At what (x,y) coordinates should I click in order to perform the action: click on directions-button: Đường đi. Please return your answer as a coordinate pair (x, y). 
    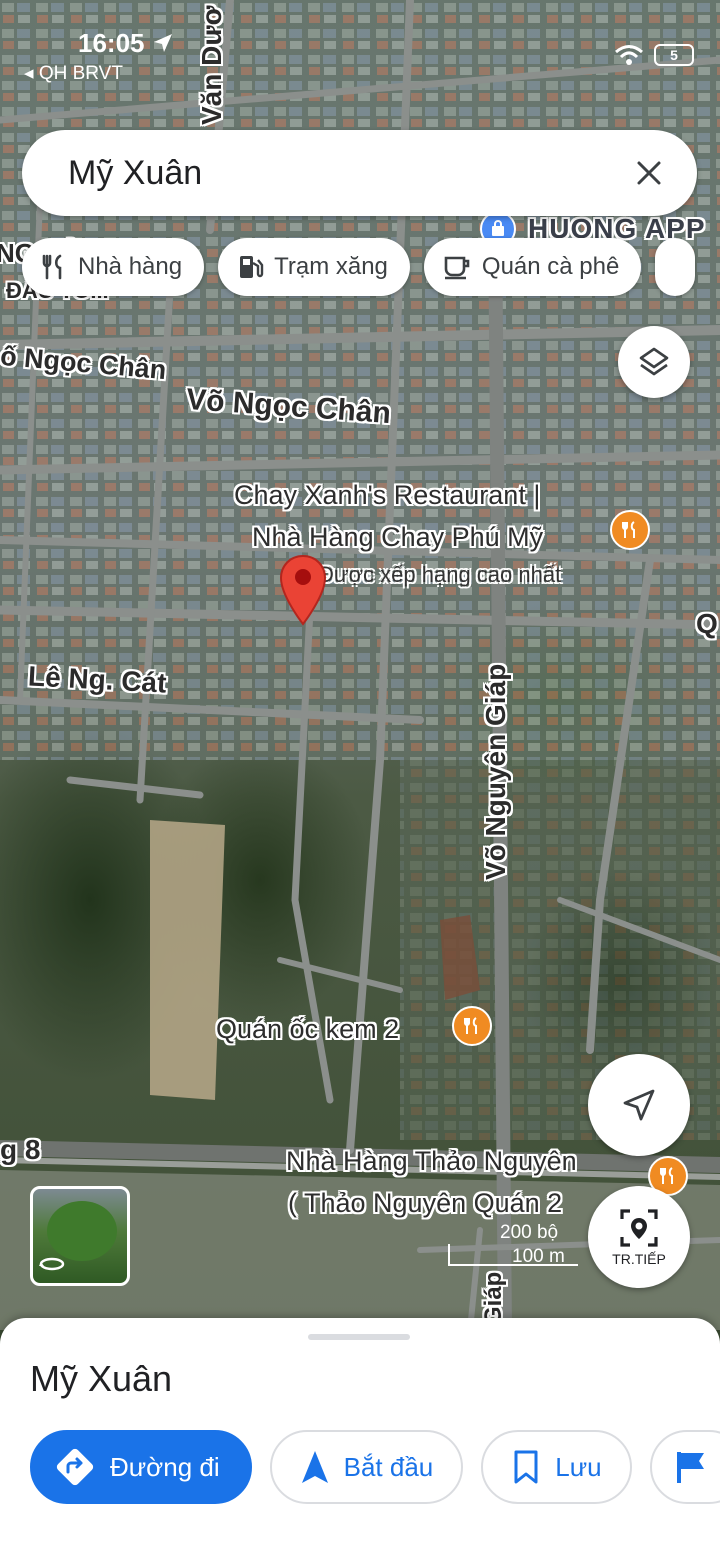
    Looking at the image, I should click on (141, 1467).